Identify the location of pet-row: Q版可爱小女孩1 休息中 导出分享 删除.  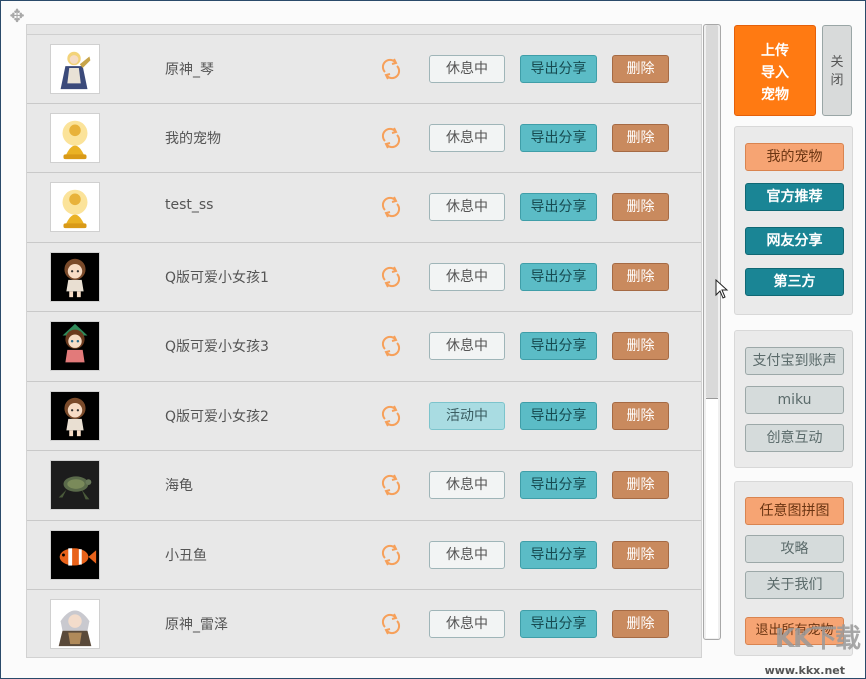
(364, 277).